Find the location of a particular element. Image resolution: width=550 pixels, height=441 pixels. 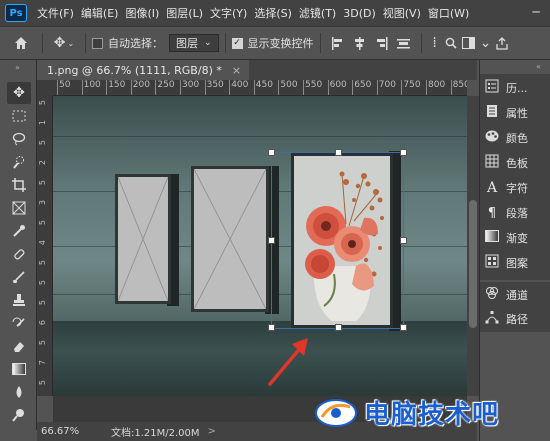

panel-label: 色板 is located at coordinates (517, 163).